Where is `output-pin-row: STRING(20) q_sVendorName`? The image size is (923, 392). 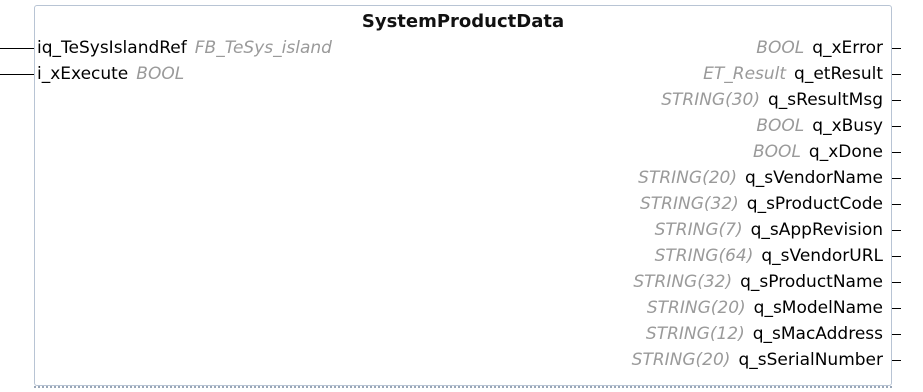
output-pin-row: STRING(20) q_sVendorName is located at coordinates (756, 178).